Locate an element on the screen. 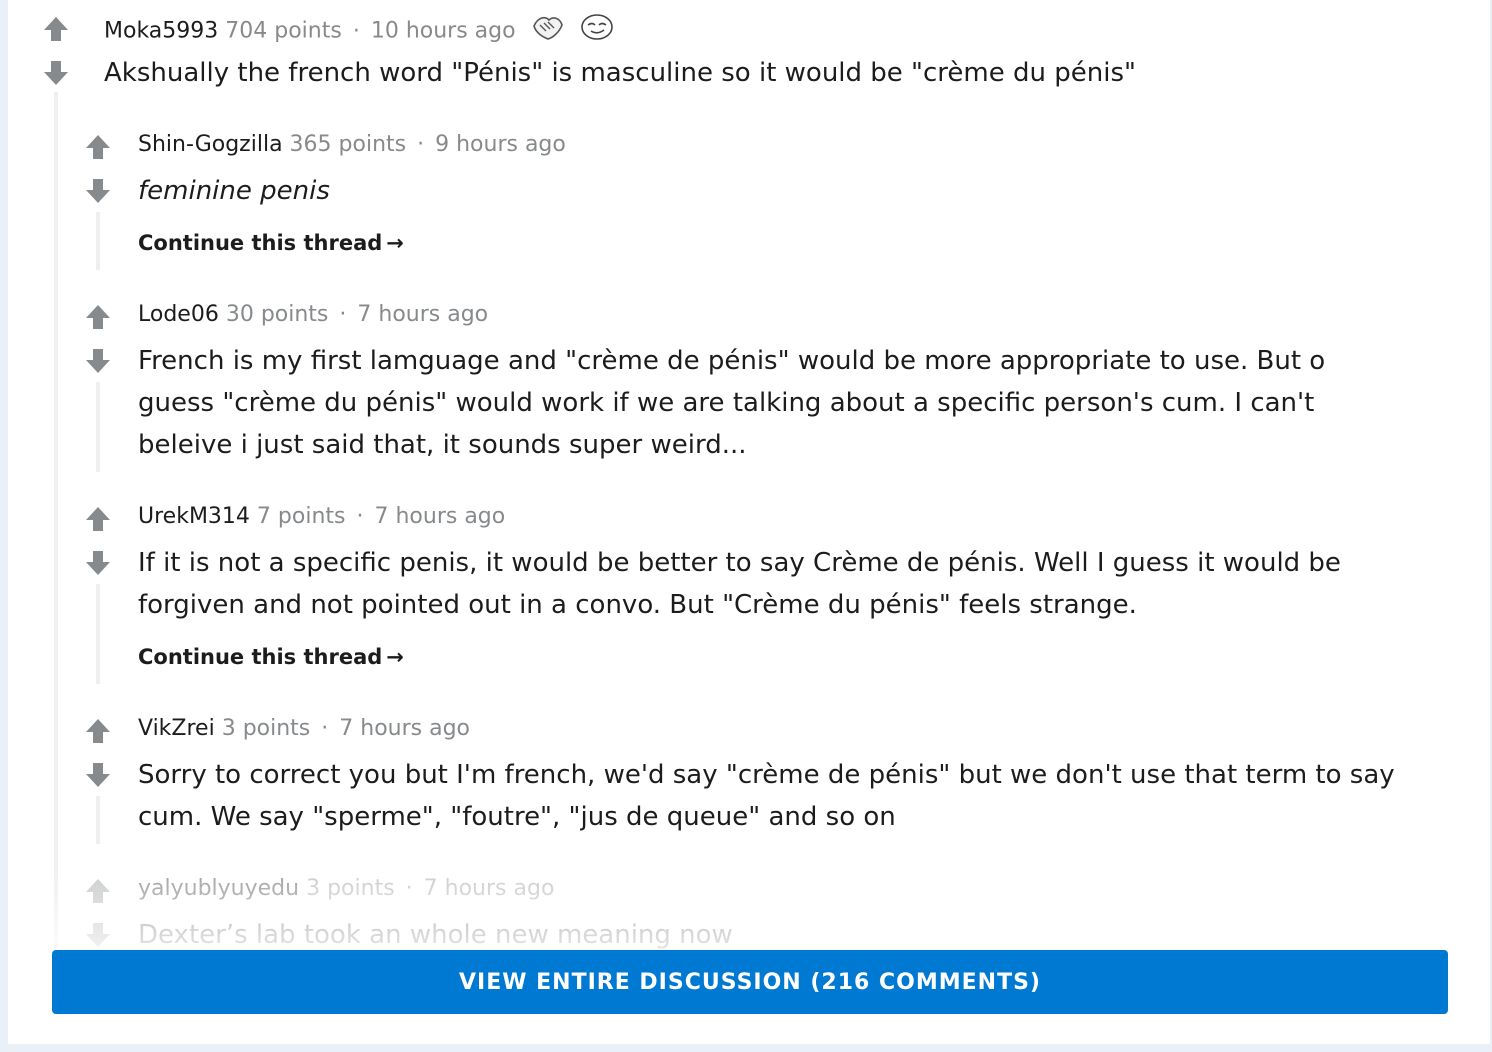 The height and width of the screenshot is (1052, 1492). comment-points: 30 points is located at coordinates (277, 314).